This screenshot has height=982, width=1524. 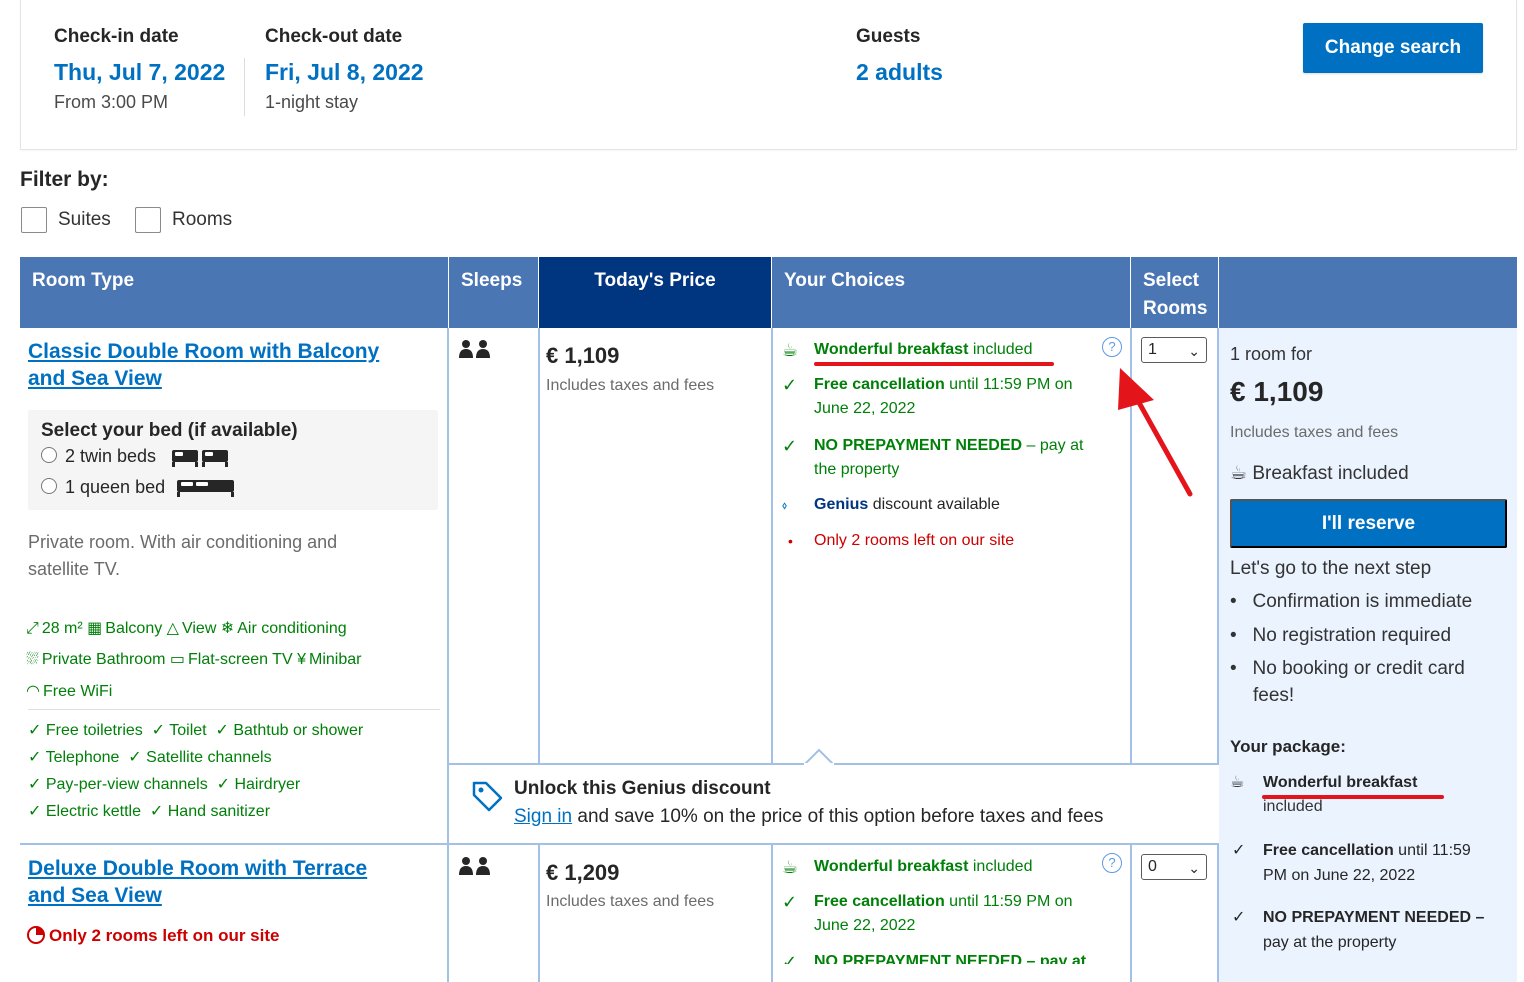 What do you see at coordinates (475, 868) in the screenshot?
I see `sleeps-two-icon` at bounding box center [475, 868].